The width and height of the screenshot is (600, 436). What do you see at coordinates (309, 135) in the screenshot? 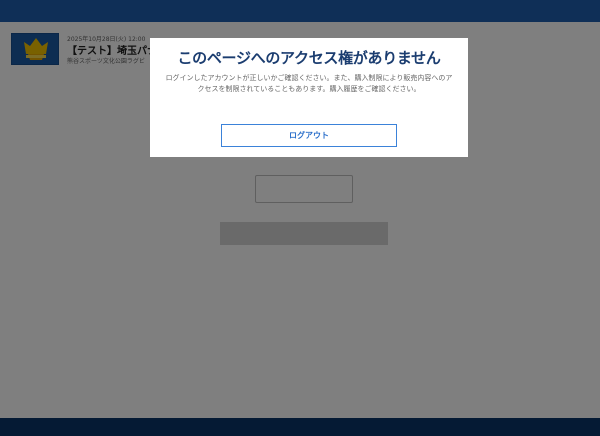
I see `logout-button: ログアウト` at bounding box center [309, 135].